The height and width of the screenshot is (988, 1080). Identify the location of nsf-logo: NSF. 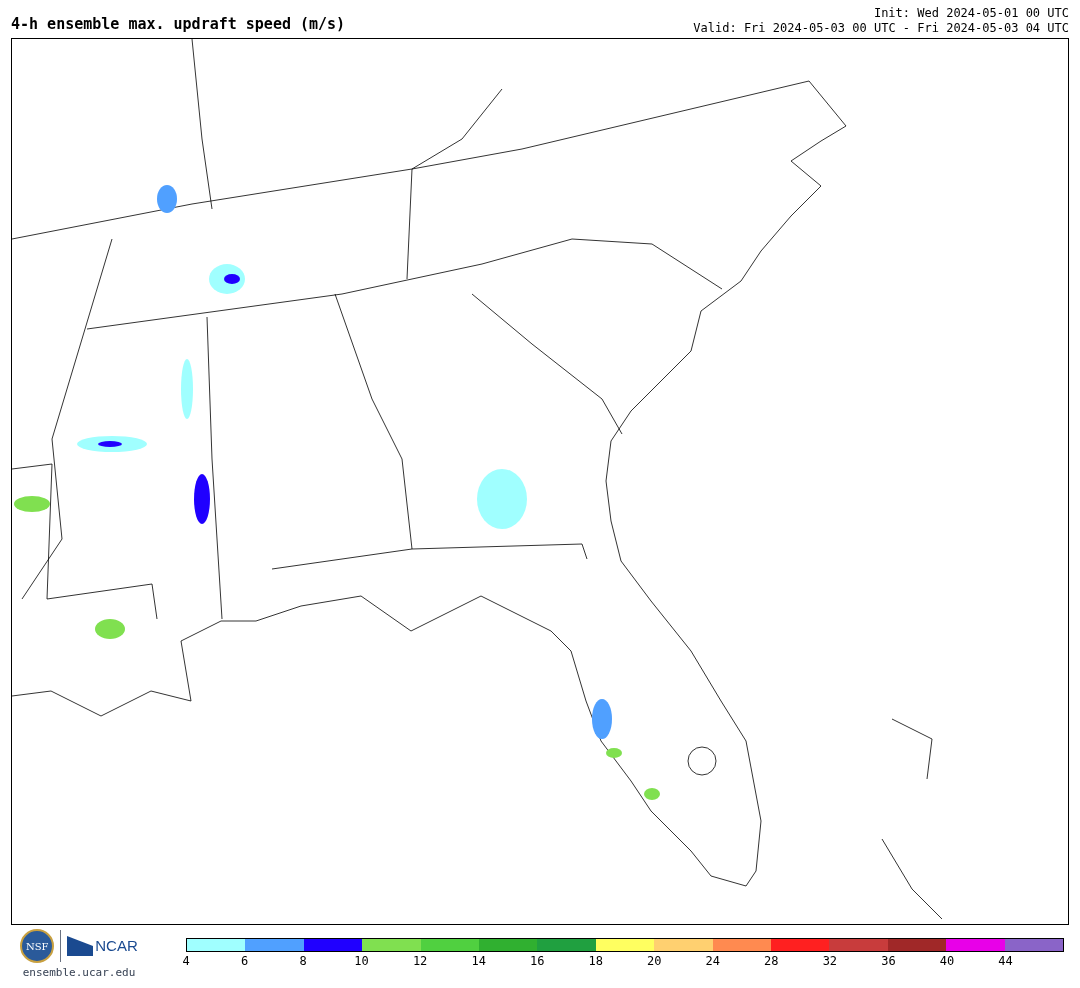
(37, 946).